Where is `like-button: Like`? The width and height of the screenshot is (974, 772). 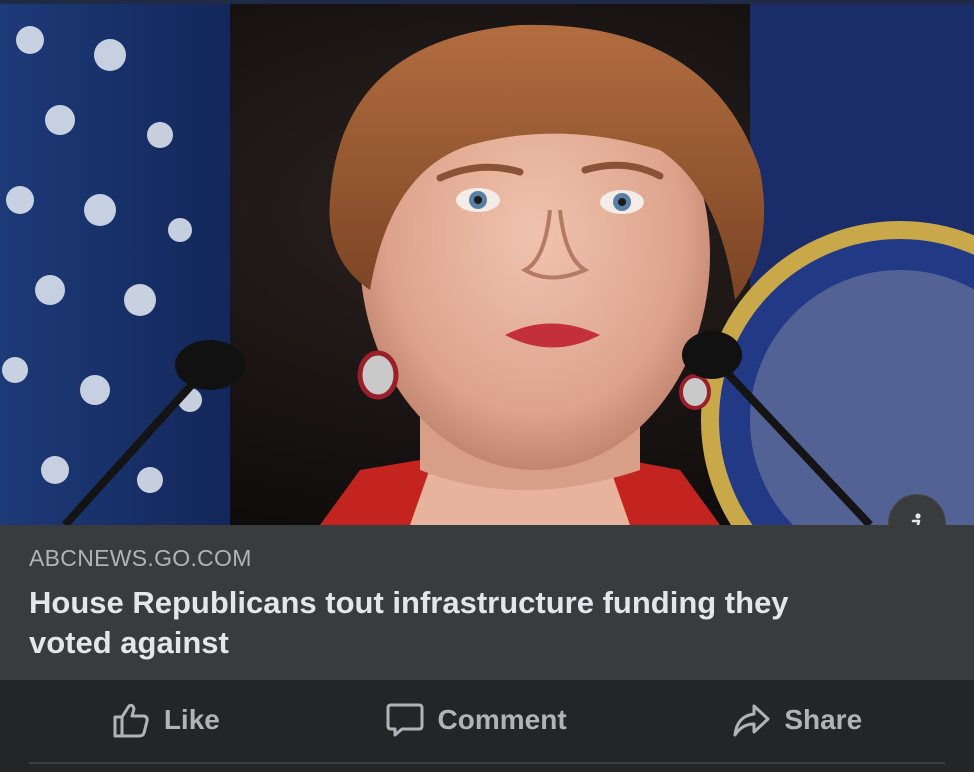 like-button: Like is located at coordinates (166, 720).